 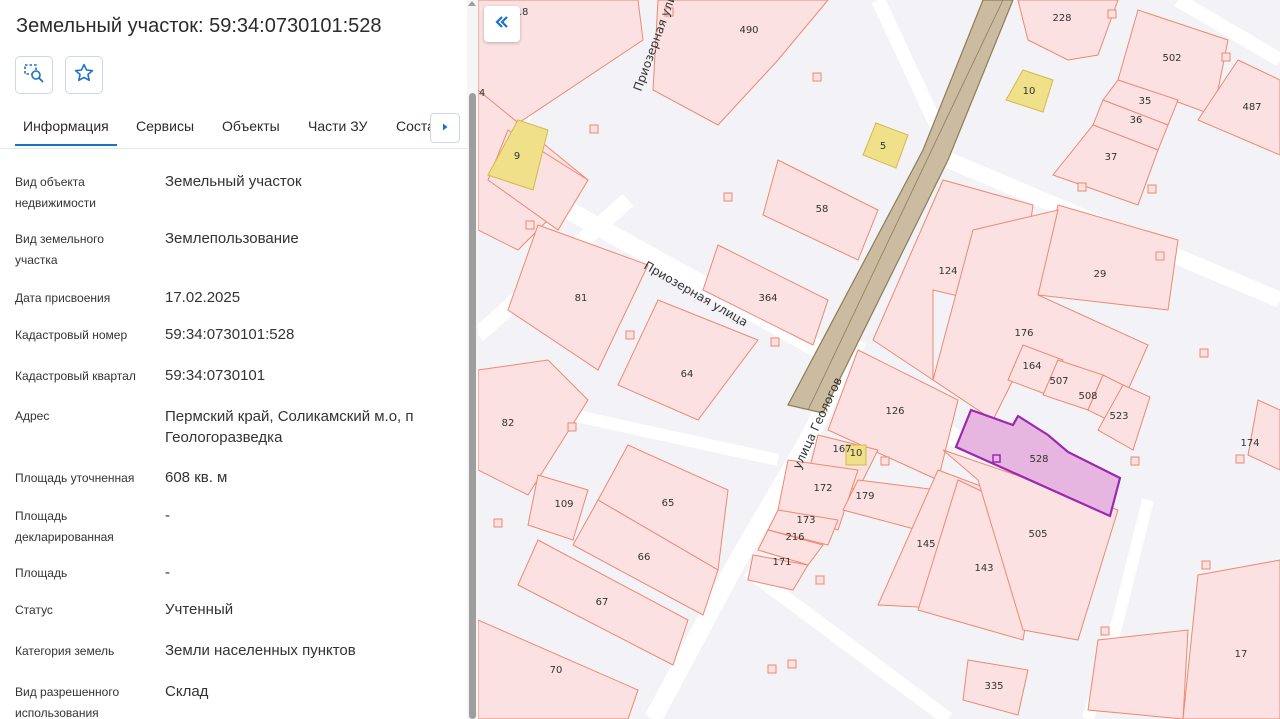 I want to click on parcel-label: 176, so click(x=1023, y=333).